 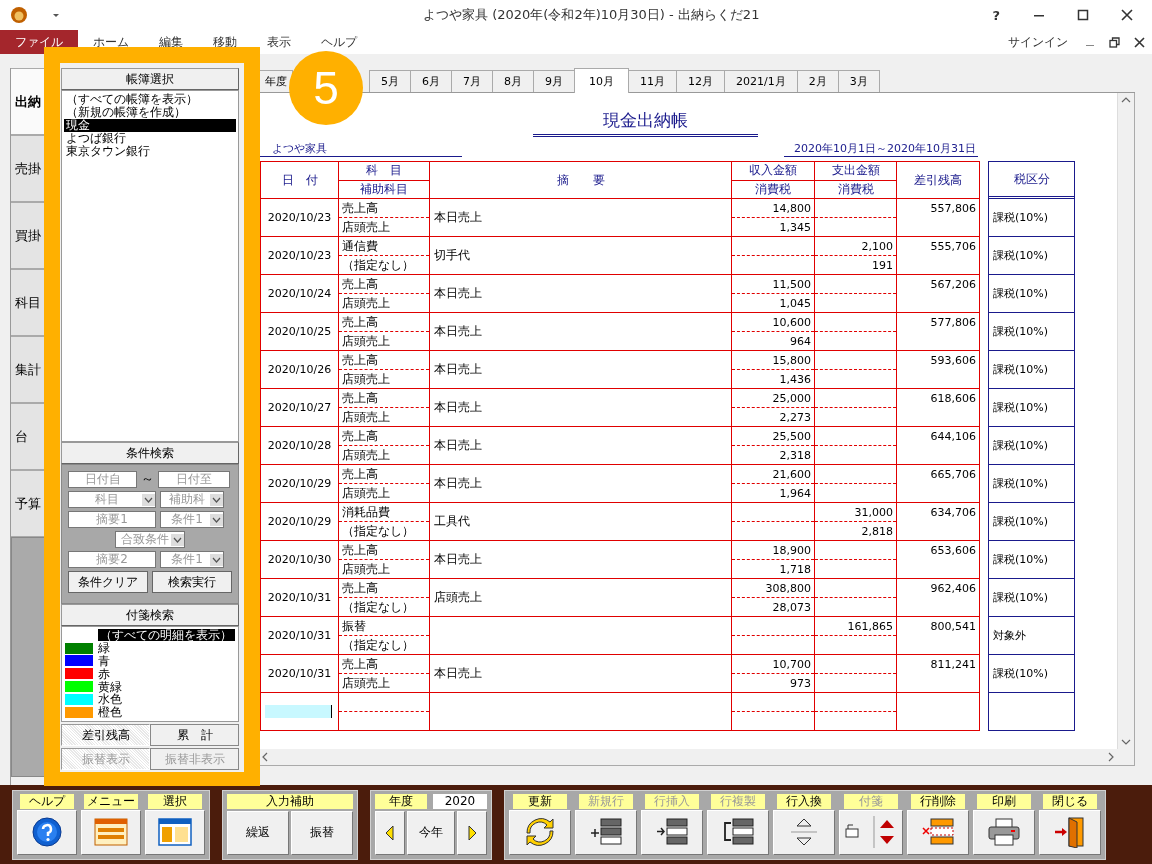 I want to click on panel-header: 付箋検索, so click(x=150, y=615).